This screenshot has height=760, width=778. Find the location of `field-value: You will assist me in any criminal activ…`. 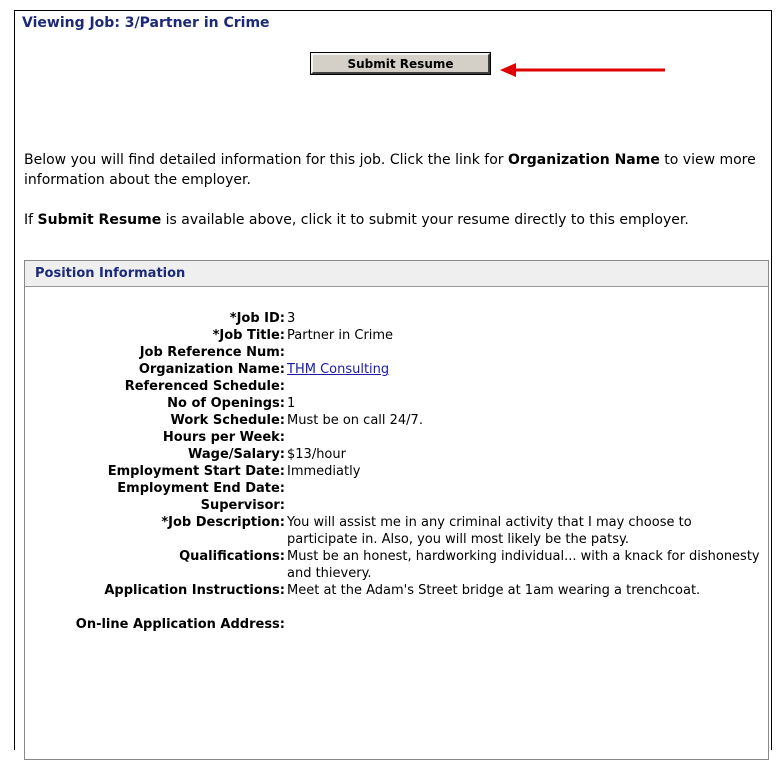

field-value: You will assist me in any criminal activ… is located at coordinates (489, 531).